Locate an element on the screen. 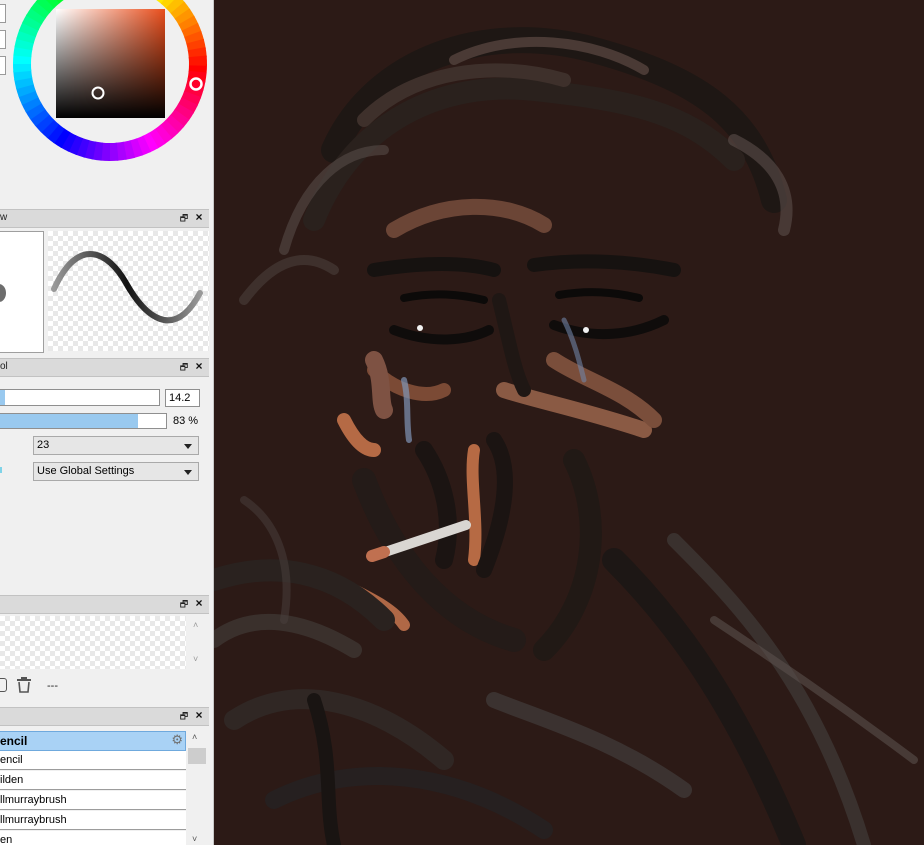 The height and width of the screenshot is (845, 924). layer-list is located at coordinates (93, 642).